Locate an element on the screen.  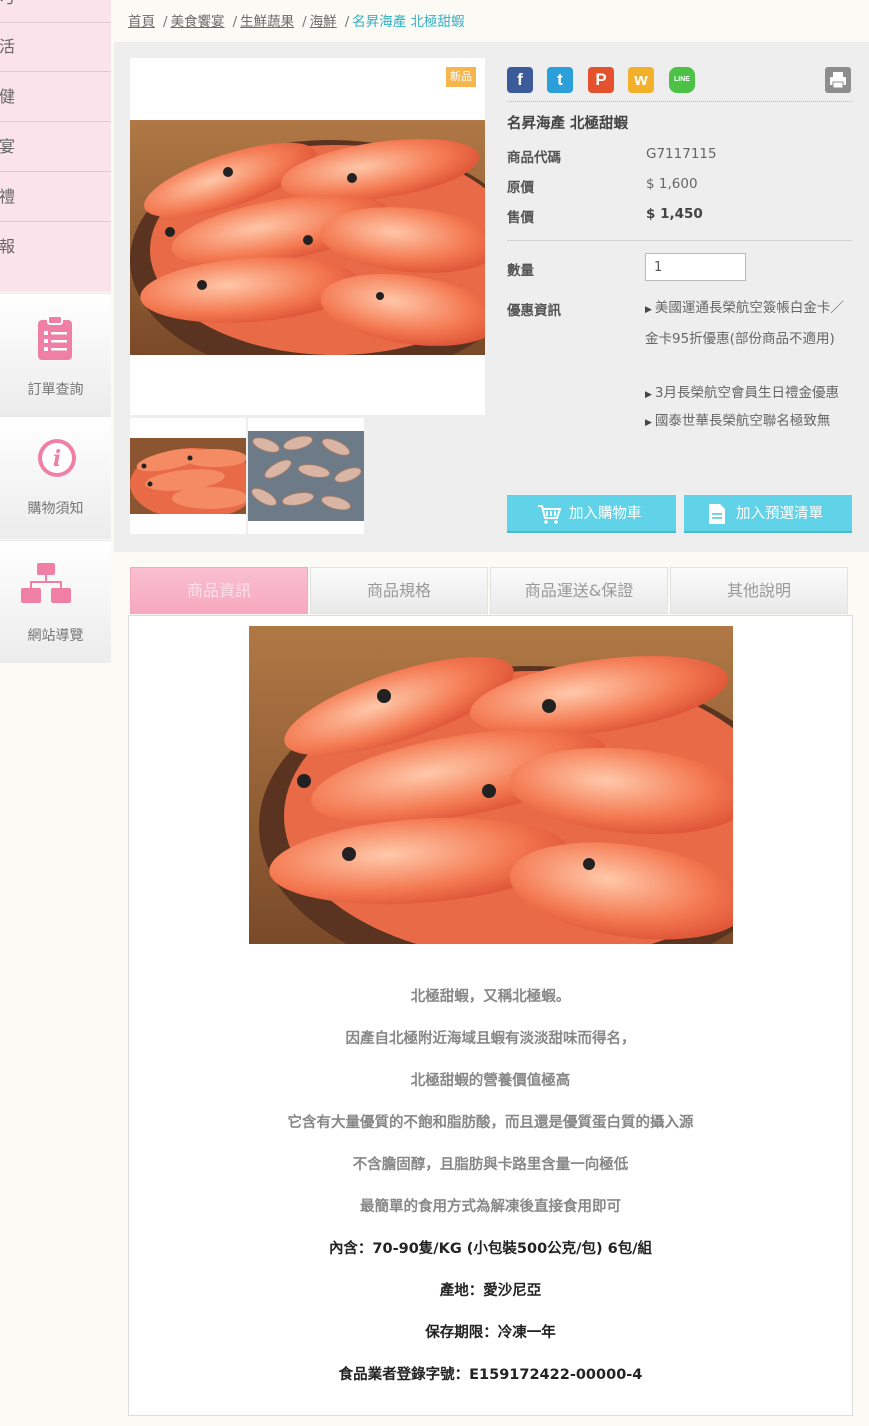
description-line-5: 不含膽固醇，且脂肪與卡路里含量一向極低 is located at coordinates (490, 1165).